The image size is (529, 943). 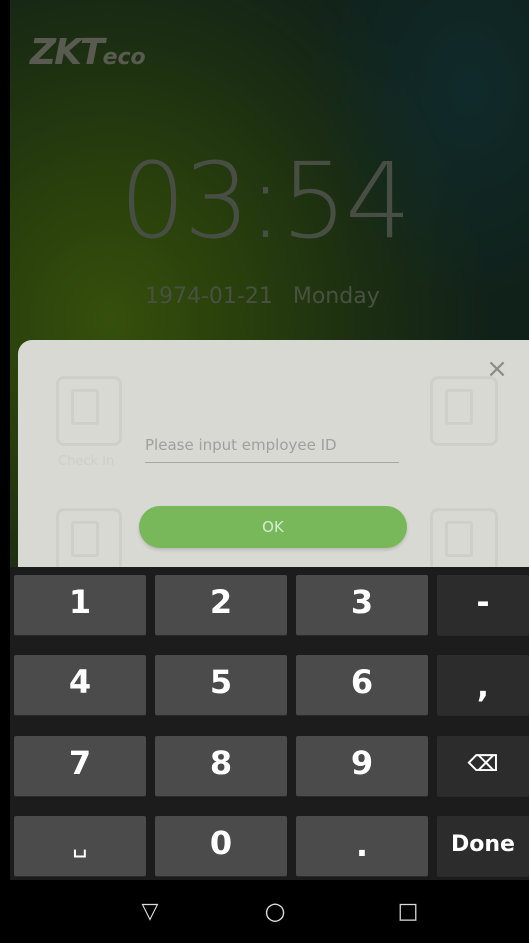 I want to click on key-label: Done, so click(x=483, y=844).